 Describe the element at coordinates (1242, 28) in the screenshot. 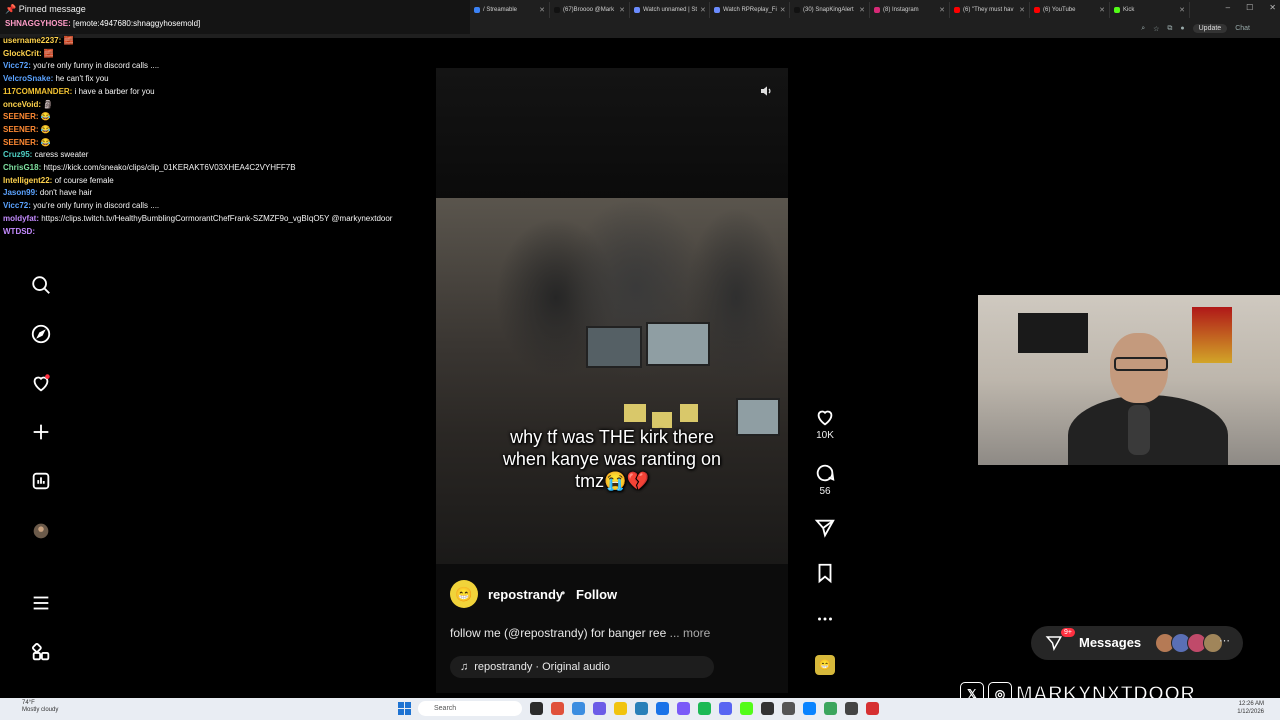

I see `chat-link: Chat` at that location.